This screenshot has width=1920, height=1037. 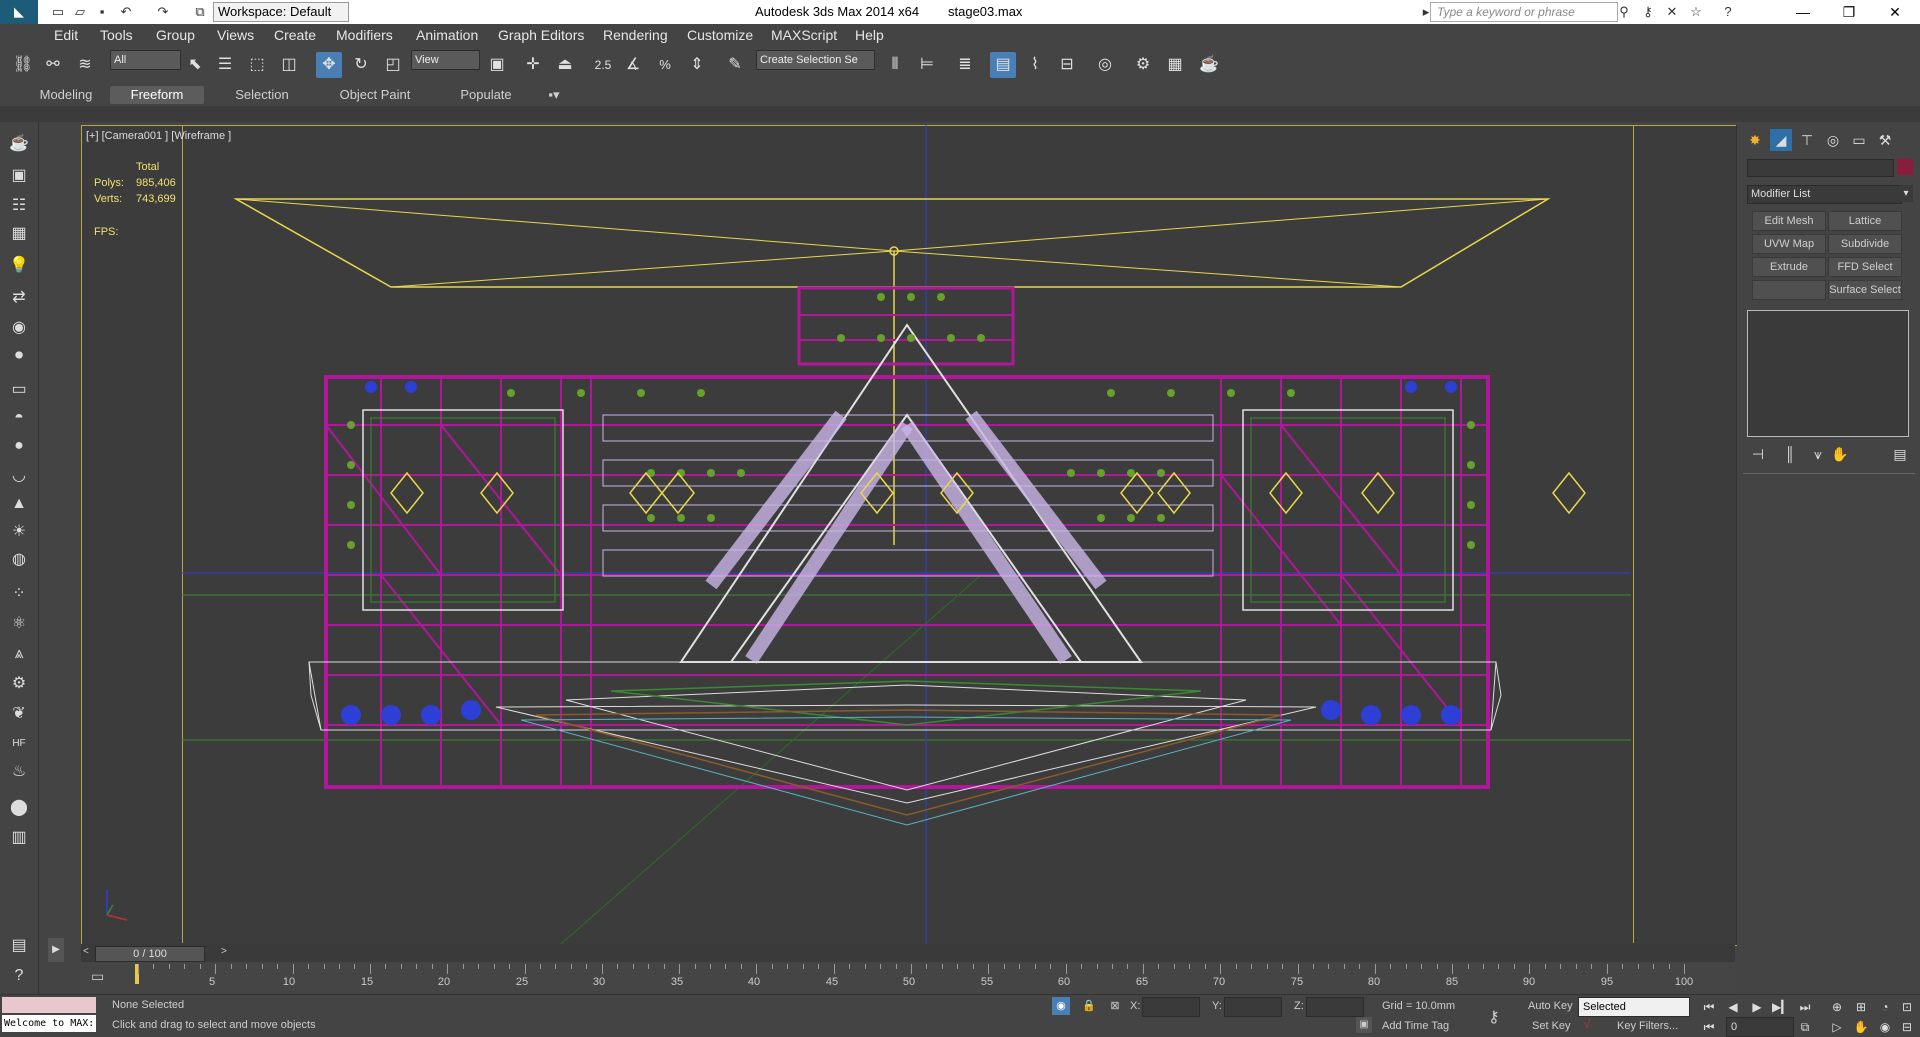 I want to click on menu-maxscript: MAXScript, so click(x=804, y=35).